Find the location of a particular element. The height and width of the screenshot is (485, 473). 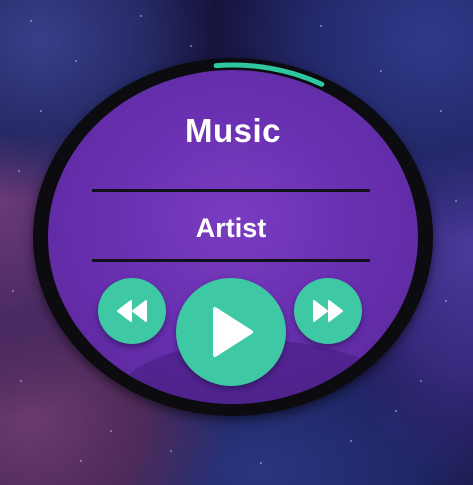

rewind-button is located at coordinates (132, 311).